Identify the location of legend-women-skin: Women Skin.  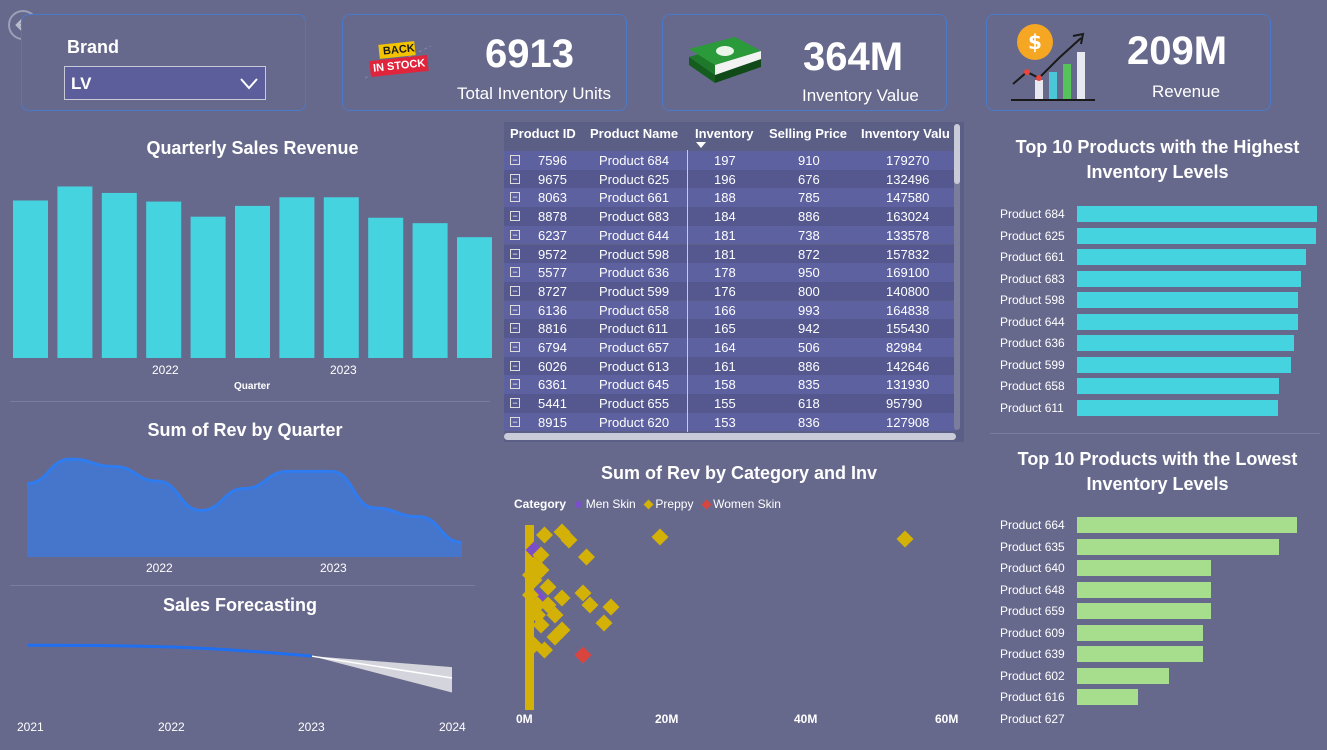
(747, 504).